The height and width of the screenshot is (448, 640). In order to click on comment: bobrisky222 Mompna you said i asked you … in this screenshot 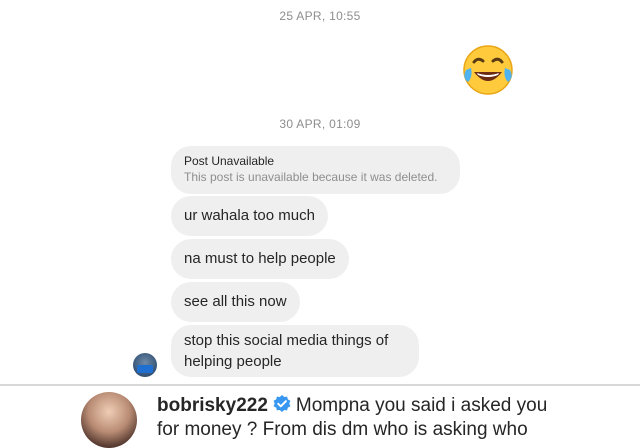, I will do `click(392, 418)`.